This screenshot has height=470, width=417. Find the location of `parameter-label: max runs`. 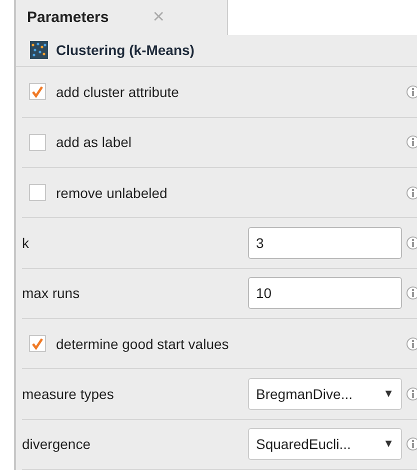

parameter-label: max runs is located at coordinates (51, 293).